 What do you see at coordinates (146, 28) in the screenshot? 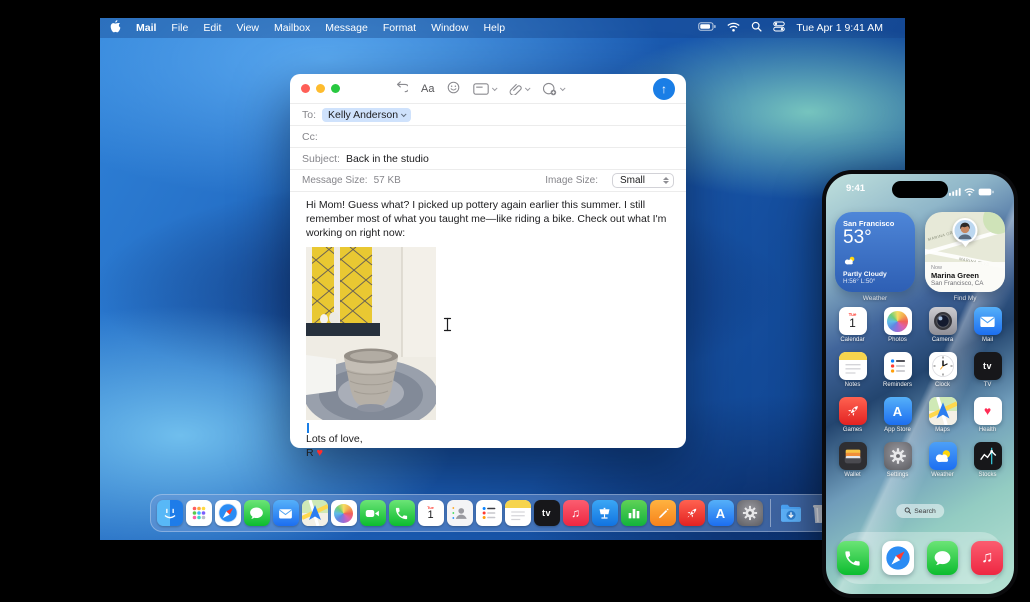
I see `menu-app-name: Mail` at bounding box center [146, 28].